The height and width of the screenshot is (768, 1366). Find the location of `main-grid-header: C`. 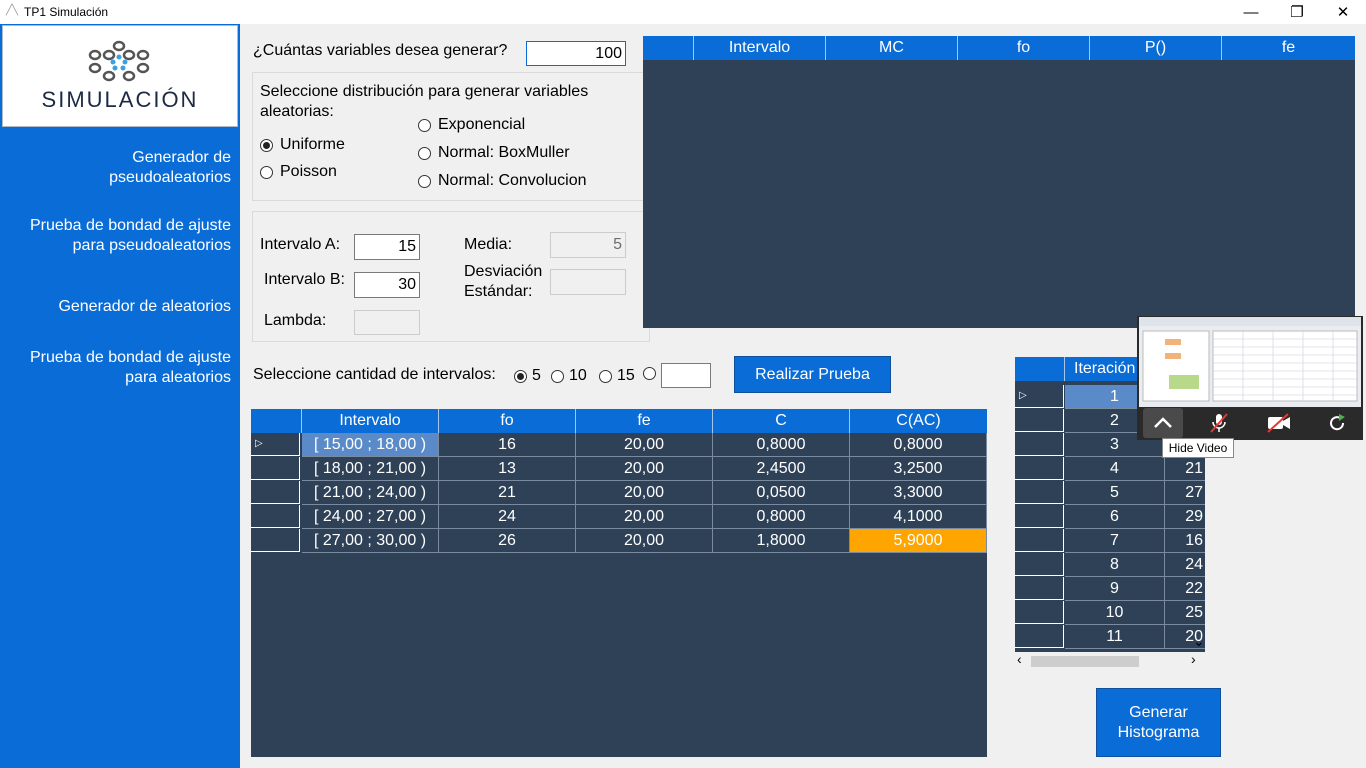

main-grid-header: C is located at coordinates (781, 421).